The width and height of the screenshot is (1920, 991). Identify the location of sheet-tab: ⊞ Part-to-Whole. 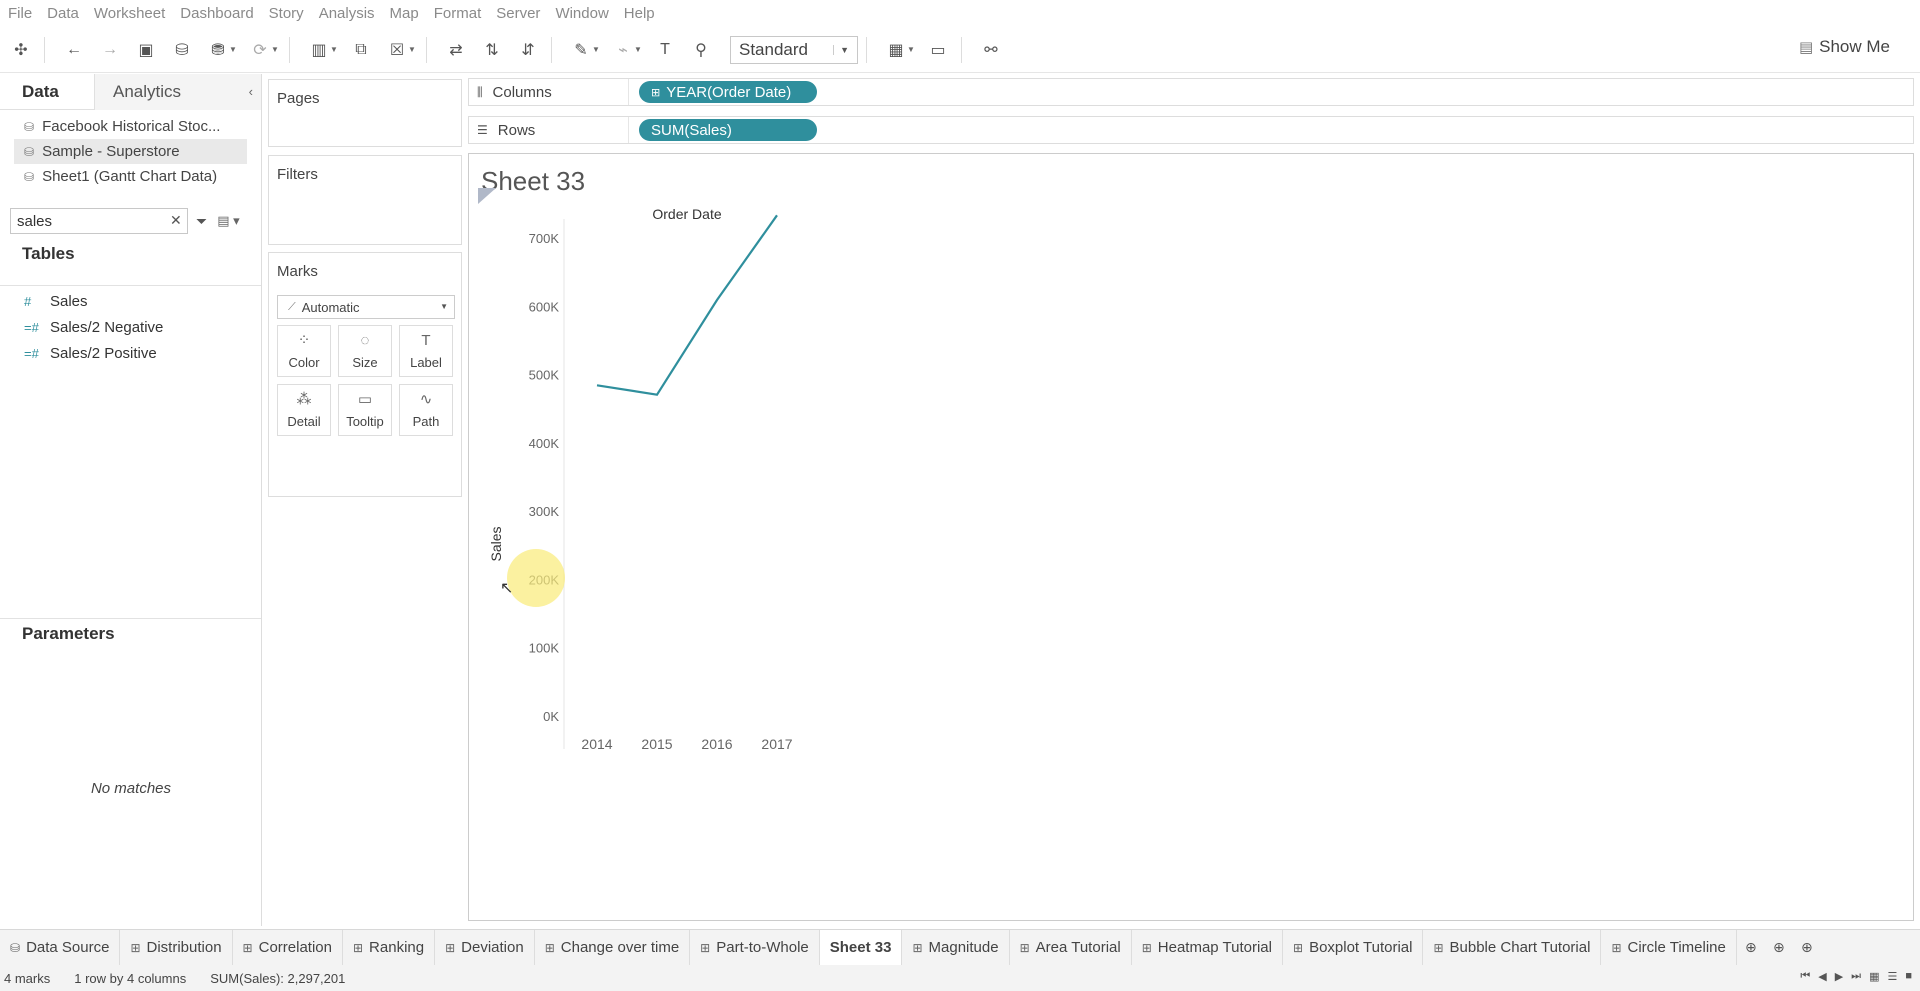
(755, 947).